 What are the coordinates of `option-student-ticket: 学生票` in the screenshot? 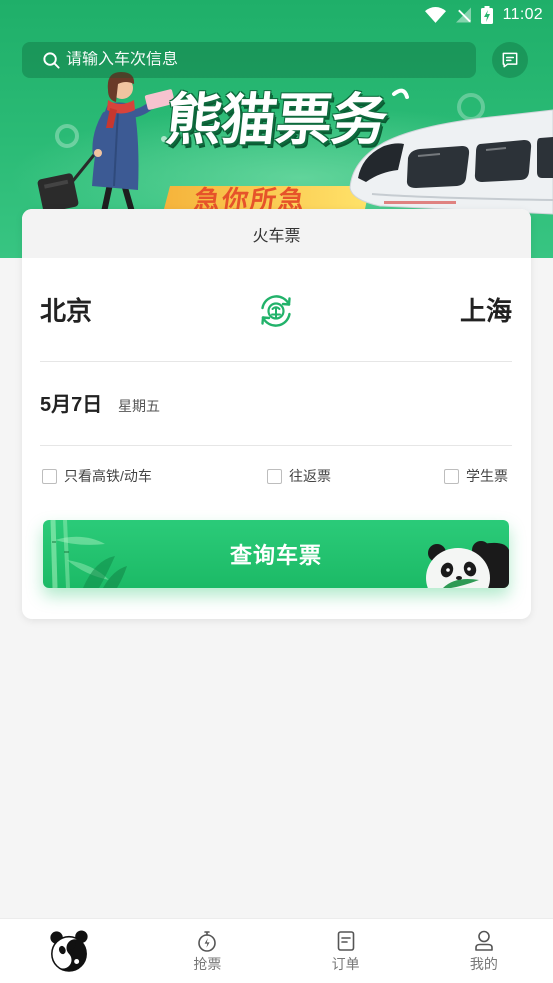 It's located at (476, 476).